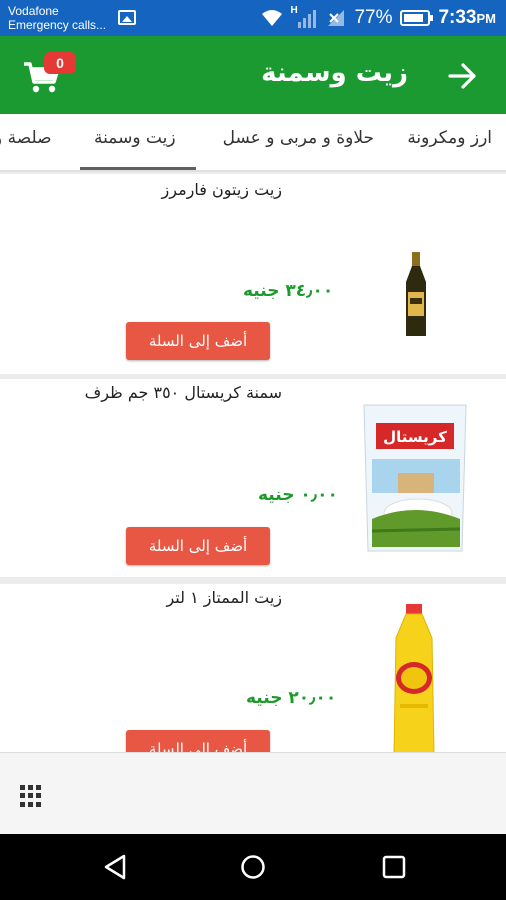 The width and height of the screenshot is (506, 900). What do you see at coordinates (60, 63) in the screenshot?
I see `cart-count-badge: 0` at bounding box center [60, 63].